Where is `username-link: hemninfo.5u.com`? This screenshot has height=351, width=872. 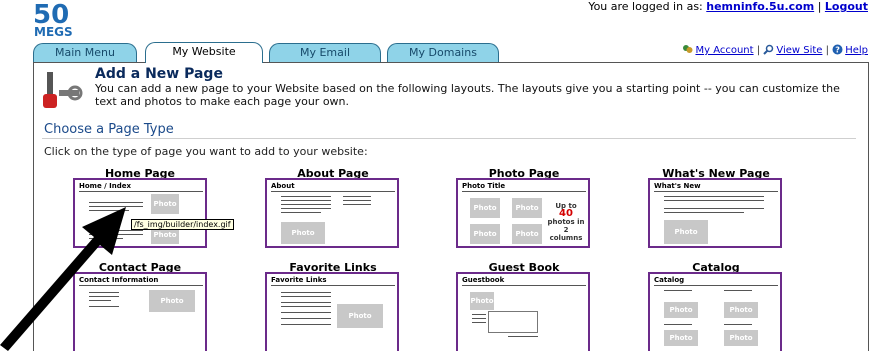
username-link: hemninfo.5u.com is located at coordinates (760, 6).